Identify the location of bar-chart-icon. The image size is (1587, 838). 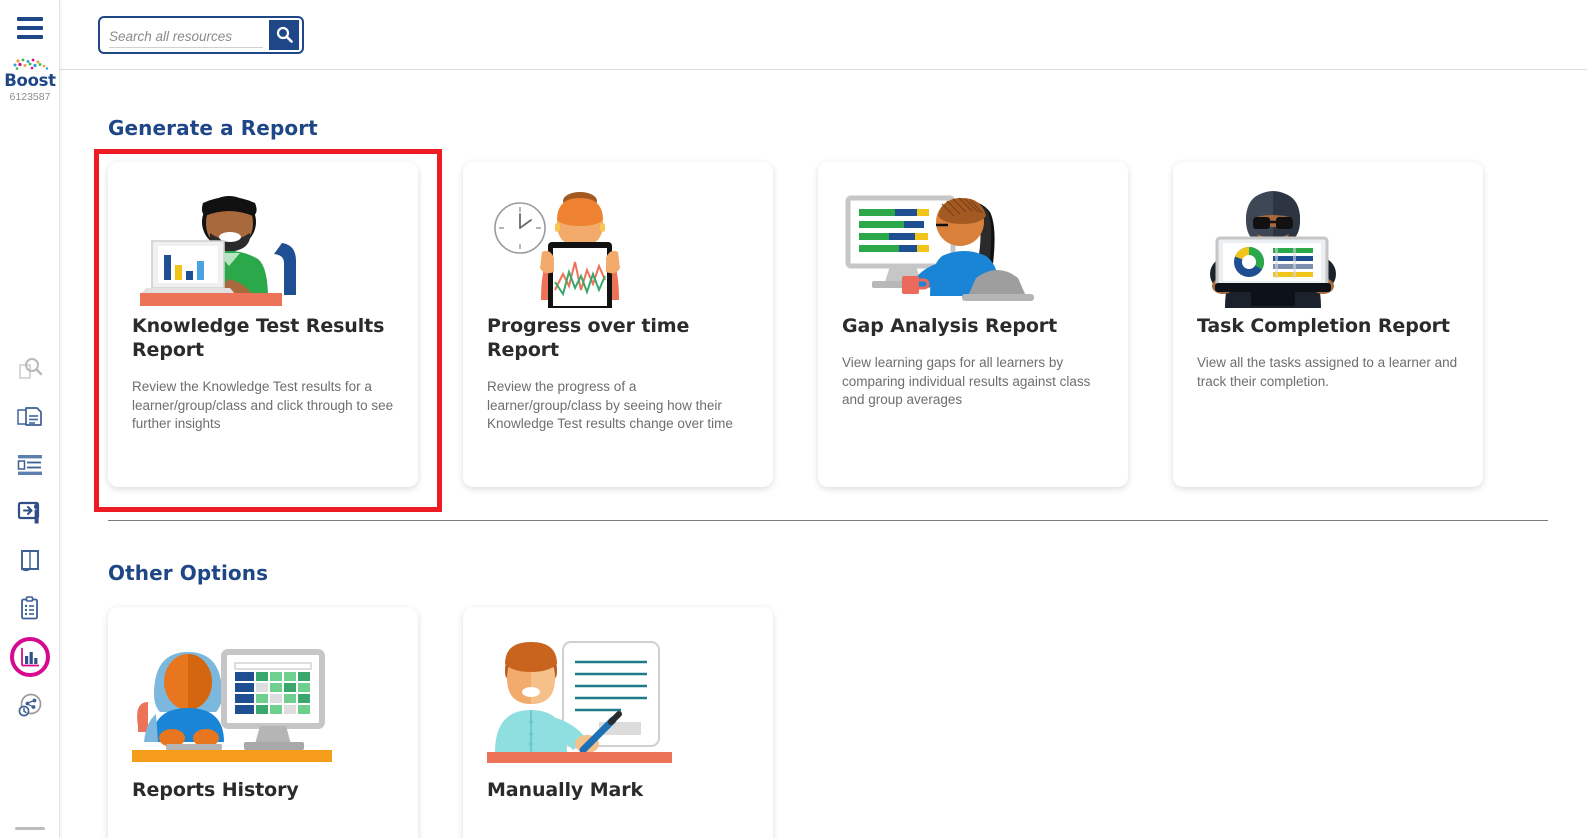
(30, 657).